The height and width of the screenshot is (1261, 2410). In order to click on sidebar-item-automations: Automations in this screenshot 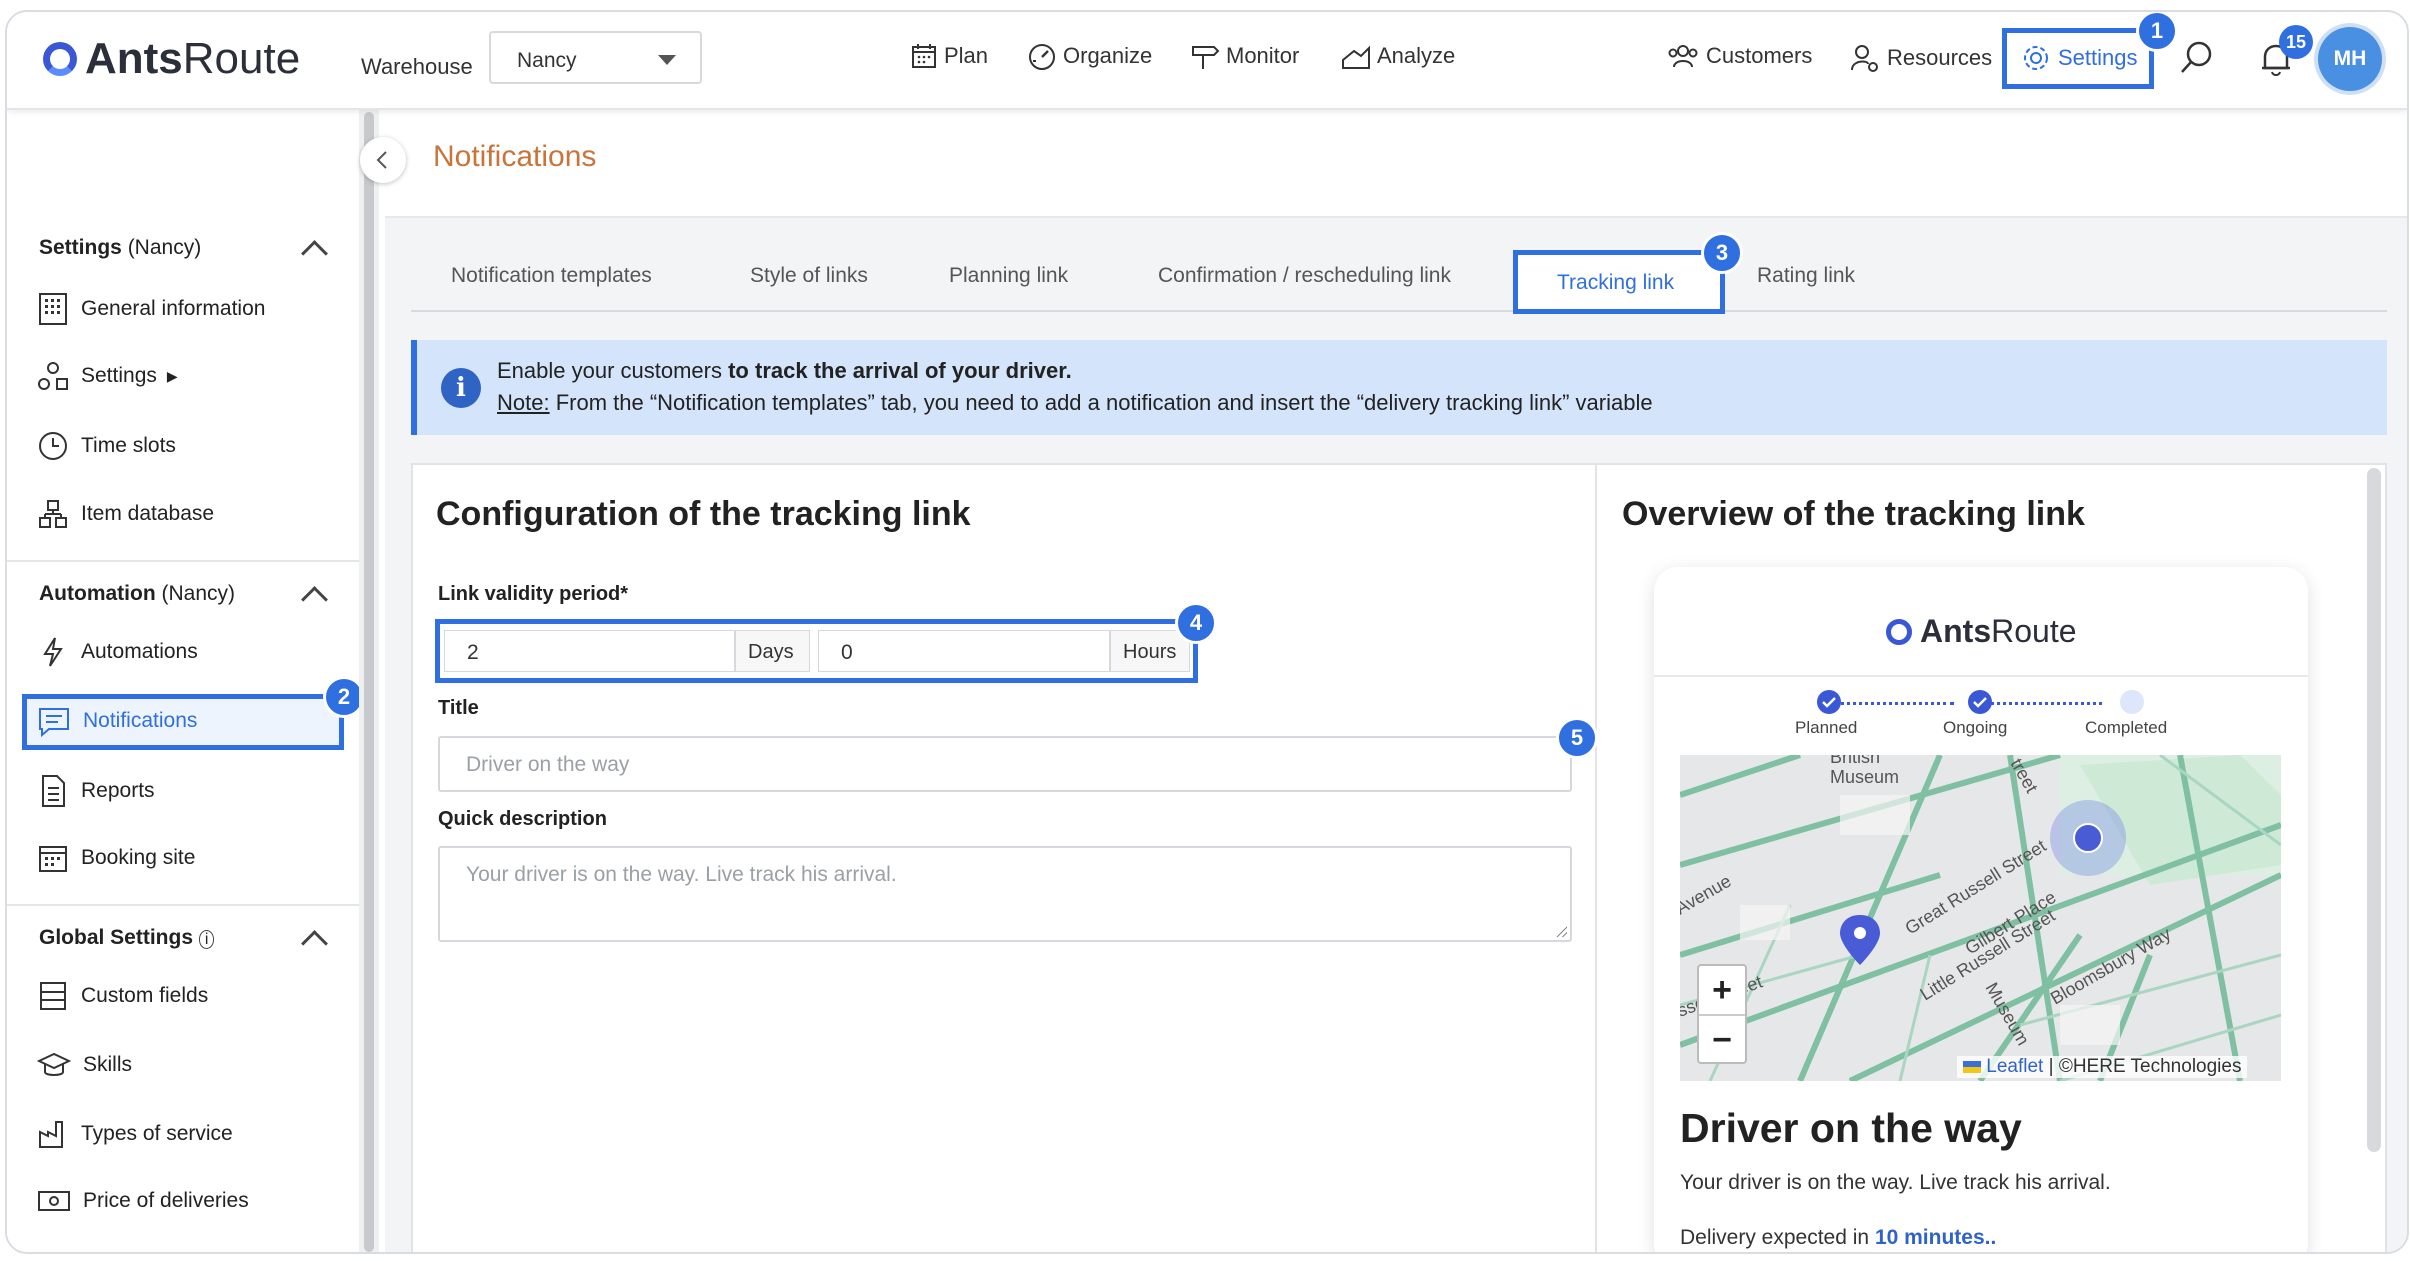, I will do `click(117, 652)`.